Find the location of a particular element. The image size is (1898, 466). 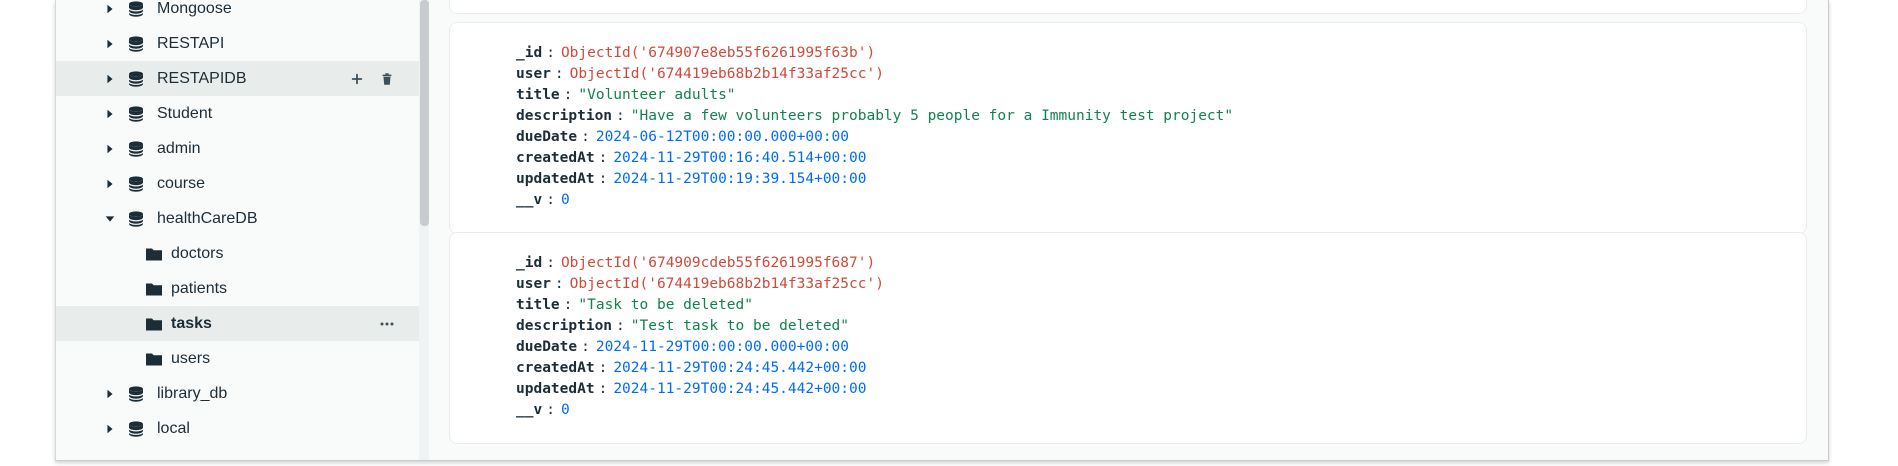

field-value: 2024-11-29T00:00:00.000+00:00 is located at coordinates (722, 347).